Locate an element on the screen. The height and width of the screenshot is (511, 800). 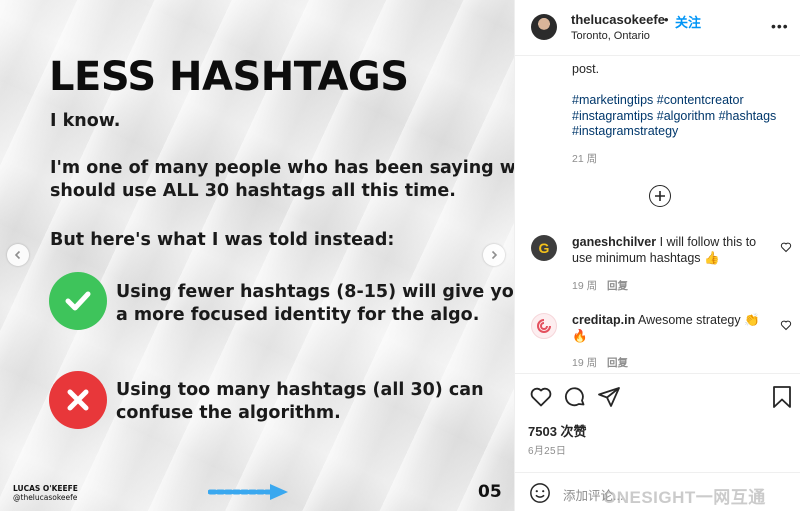
comment-username: creditap.in is located at coordinates (603, 320).